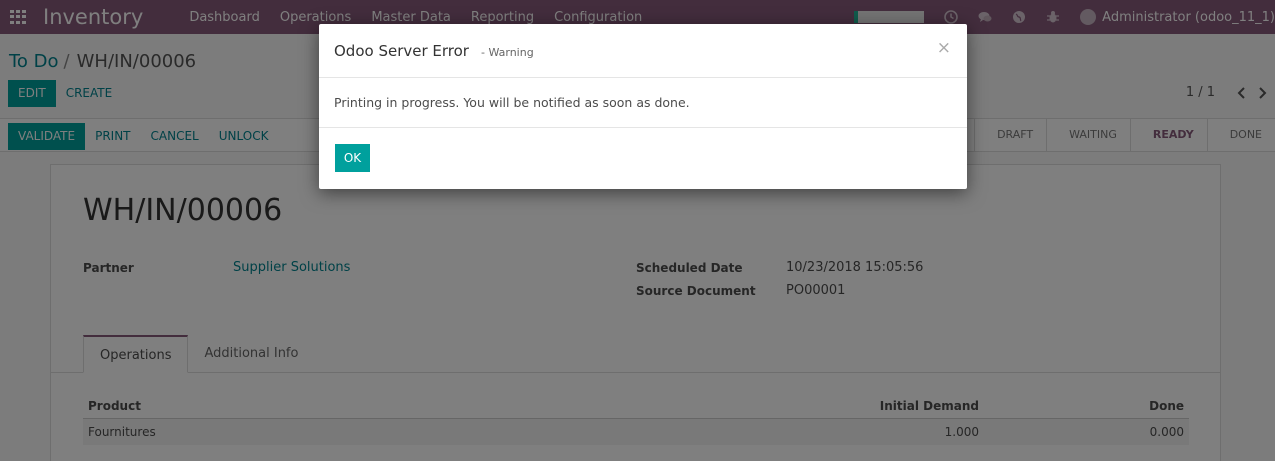 This screenshot has width=1275, height=461. Describe the element at coordinates (352, 158) in the screenshot. I see `ok-button: Ok` at that location.